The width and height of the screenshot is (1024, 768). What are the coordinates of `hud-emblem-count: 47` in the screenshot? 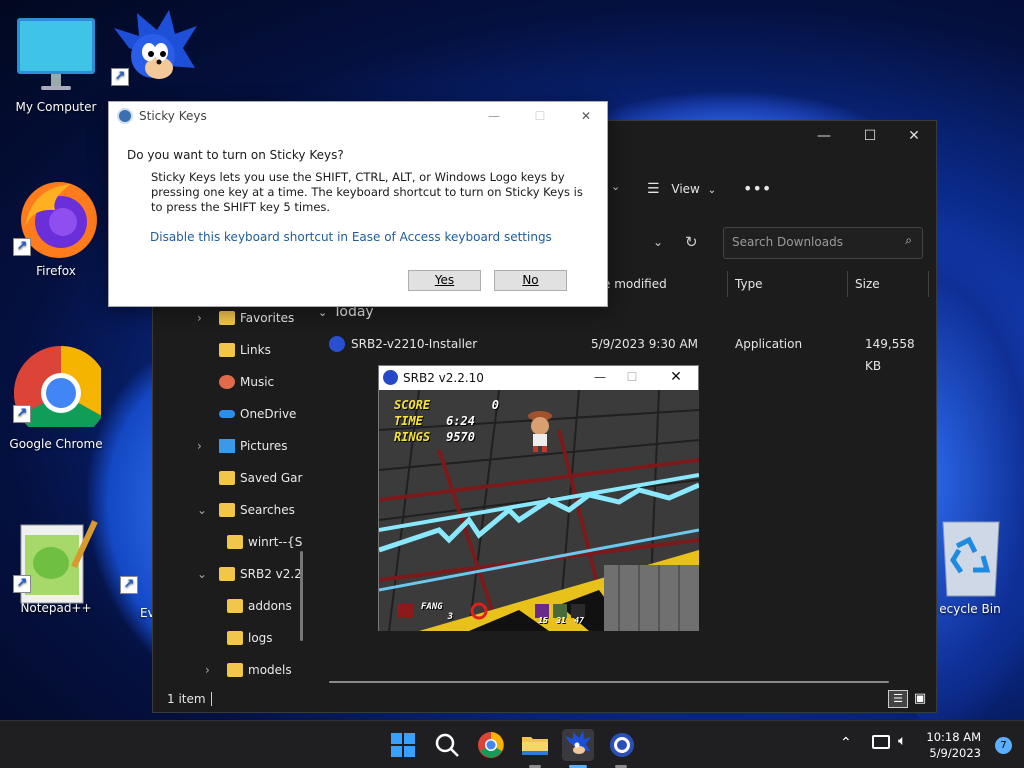 It's located at (579, 620).